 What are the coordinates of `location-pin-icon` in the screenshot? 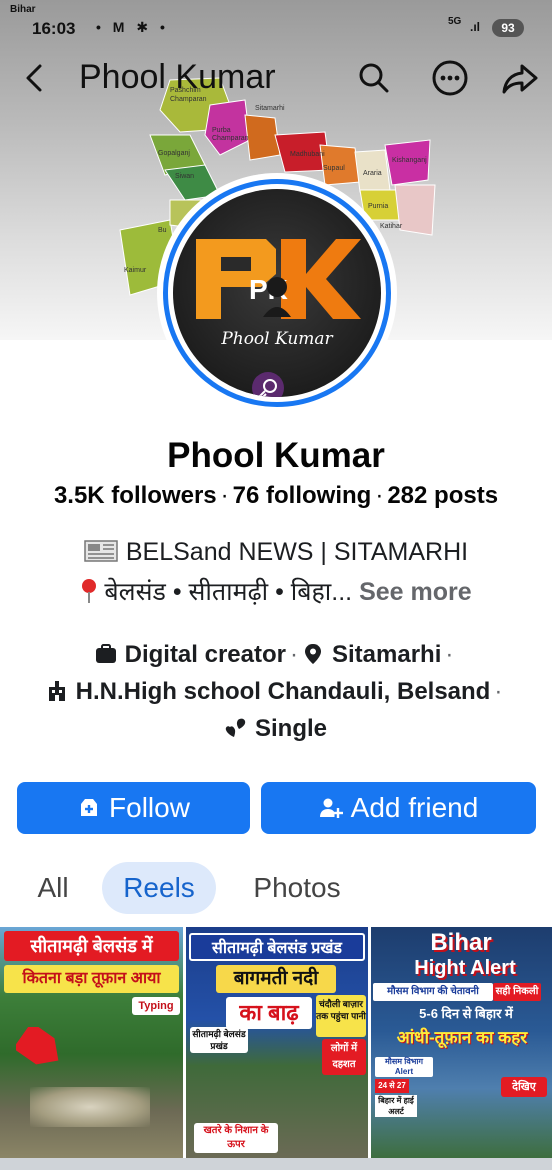 It's located at (313, 654).